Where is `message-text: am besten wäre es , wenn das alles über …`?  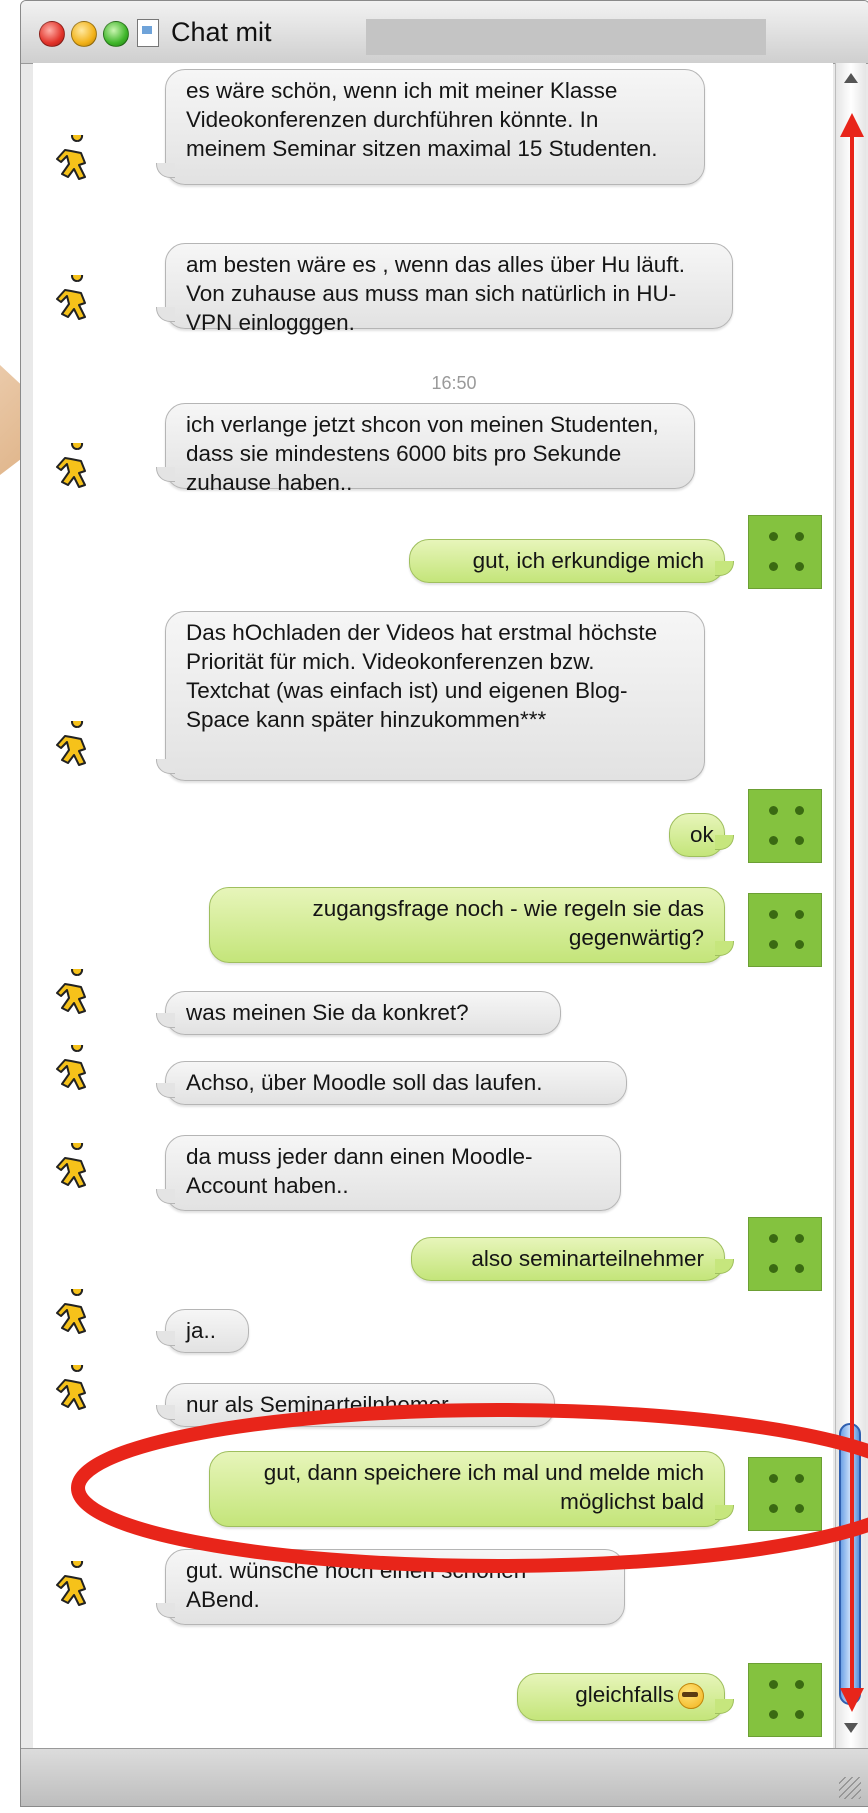 message-text: am besten wäre es , wenn das alles über … is located at coordinates (436, 293).